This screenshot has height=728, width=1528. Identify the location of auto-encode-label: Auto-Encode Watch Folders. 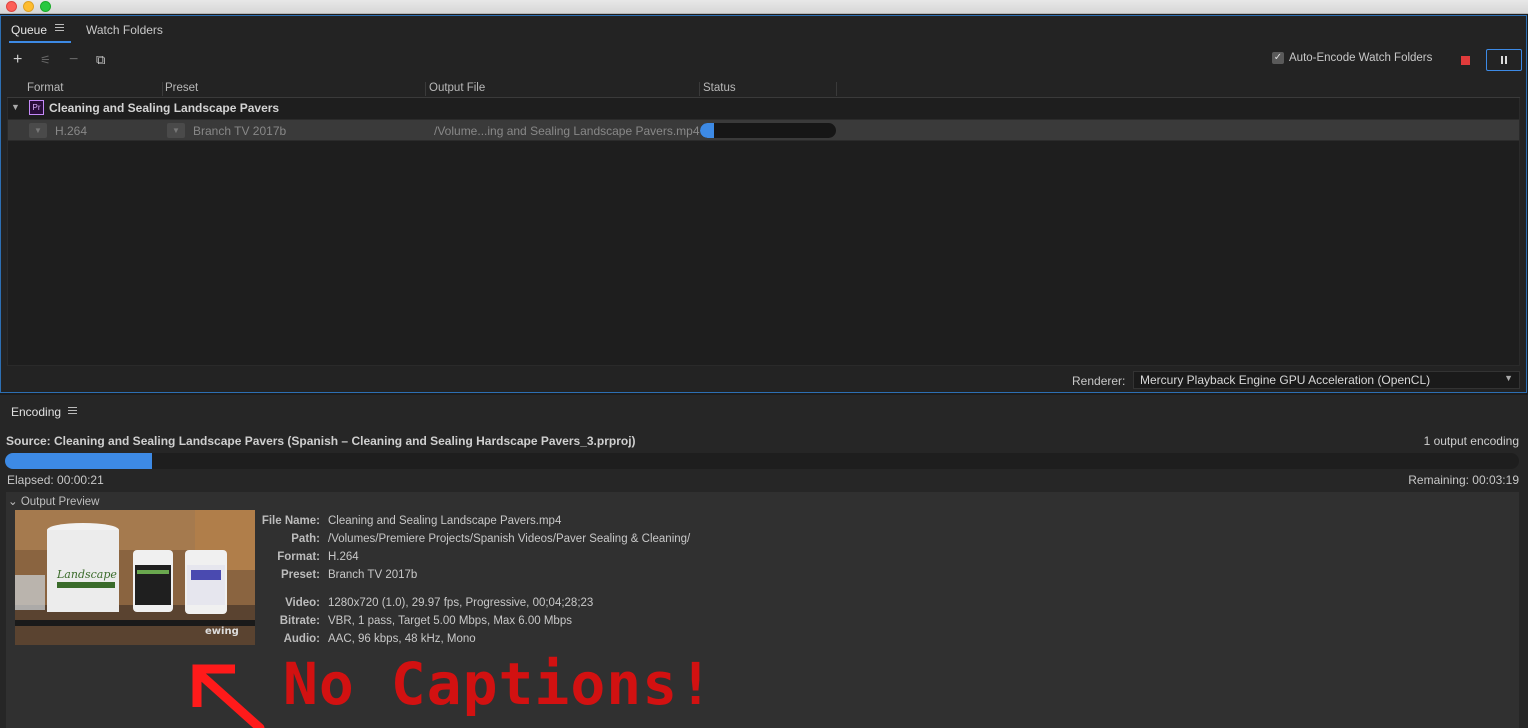
(1361, 58).